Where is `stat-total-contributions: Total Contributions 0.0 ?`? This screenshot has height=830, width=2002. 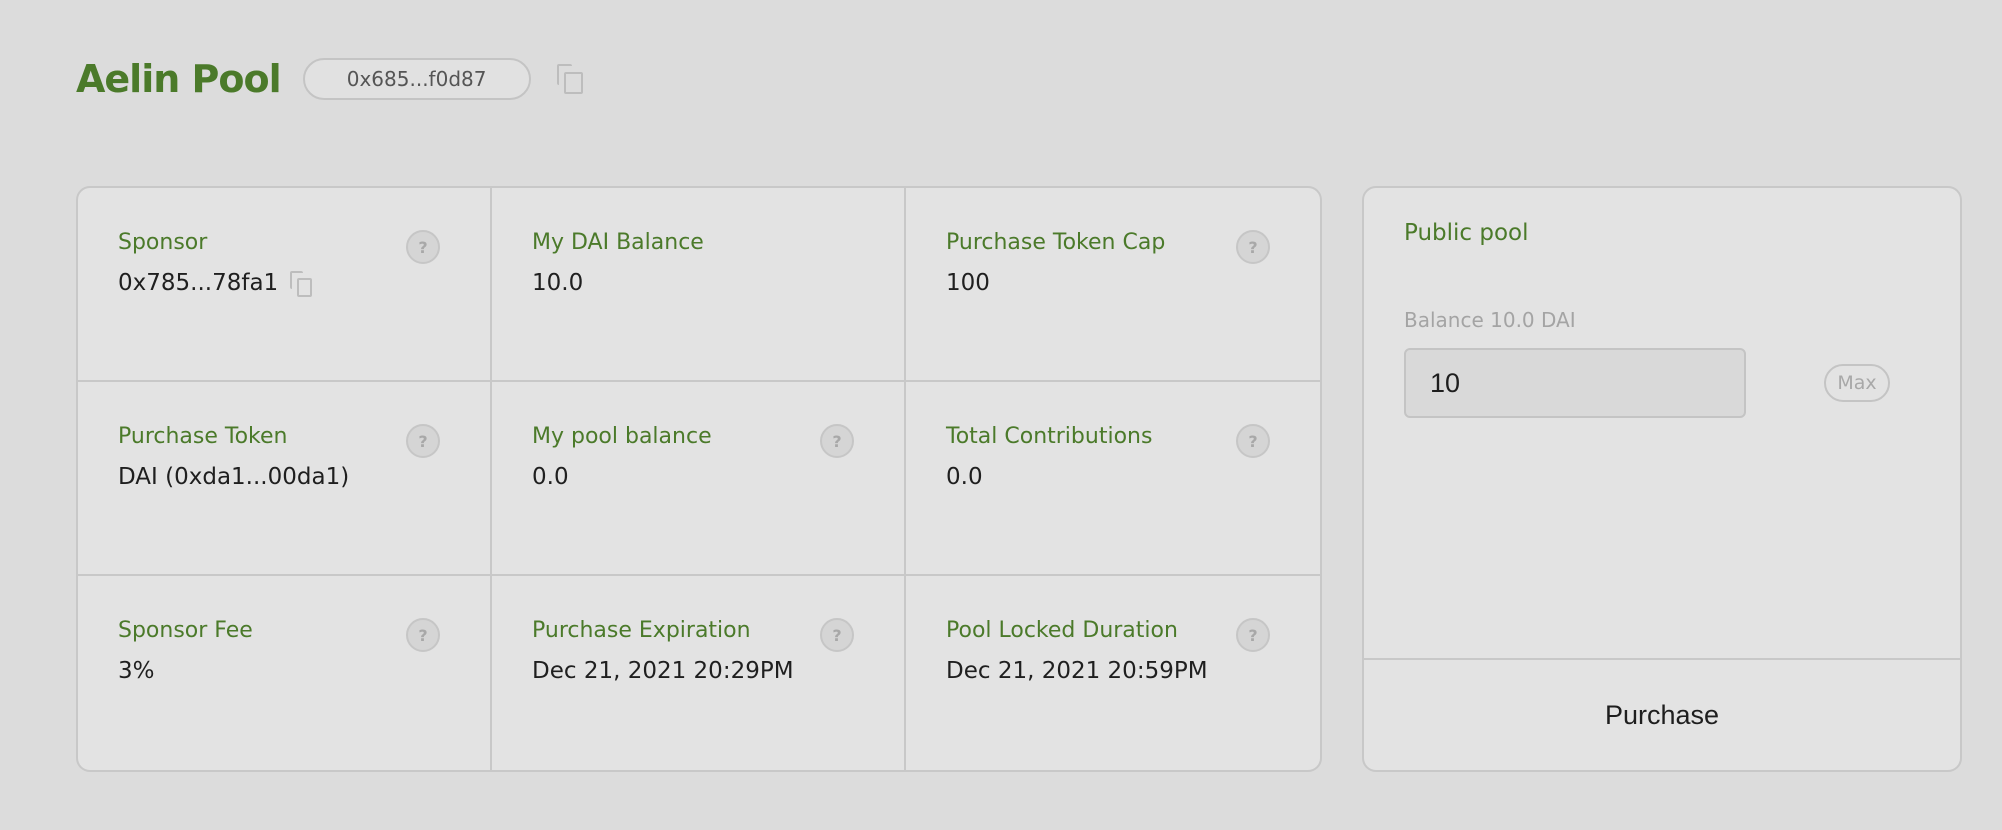 stat-total-contributions: Total Contributions 0.0 ? is located at coordinates (1113, 479).